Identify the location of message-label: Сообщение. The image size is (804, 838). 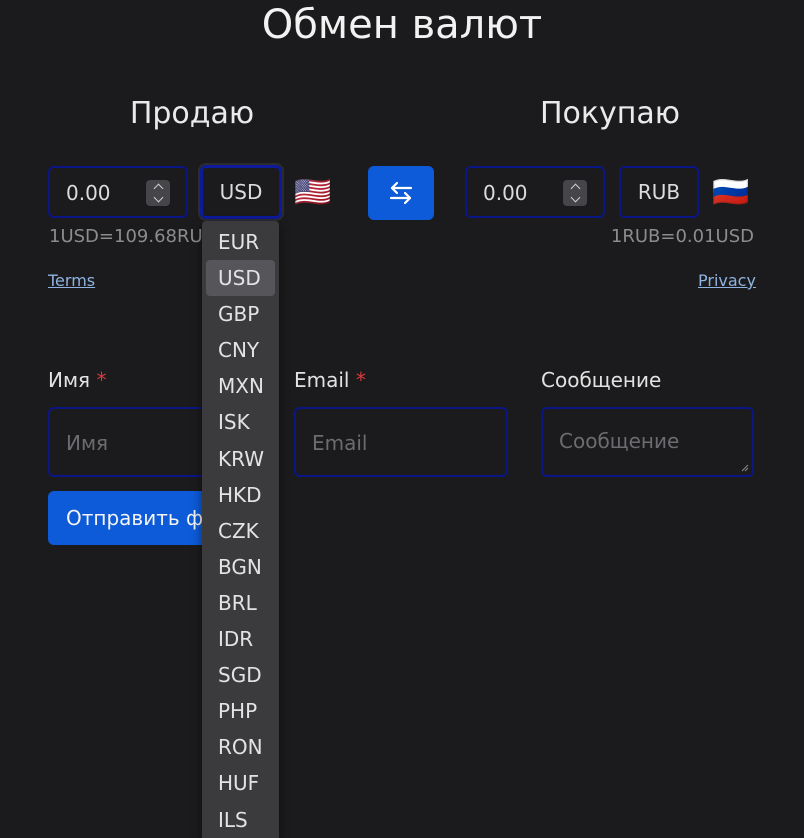
(601, 380).